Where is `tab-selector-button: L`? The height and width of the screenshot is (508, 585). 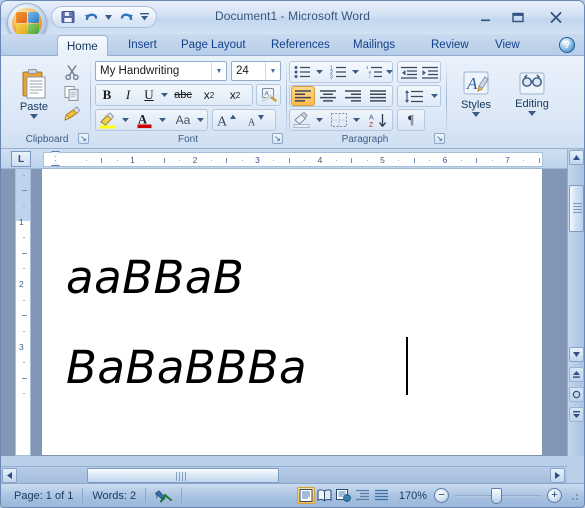 tab-selector-button: L is located at coordinates (21, 159).